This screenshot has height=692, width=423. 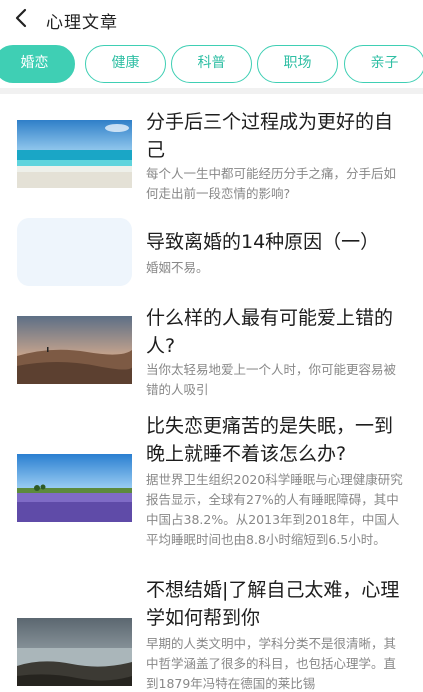 What do you see at coordinates (270, 332) in the screenshot?
I see `article-title: 什么样的人最有可能爱上错的人?` at bounding box center [270, 332].